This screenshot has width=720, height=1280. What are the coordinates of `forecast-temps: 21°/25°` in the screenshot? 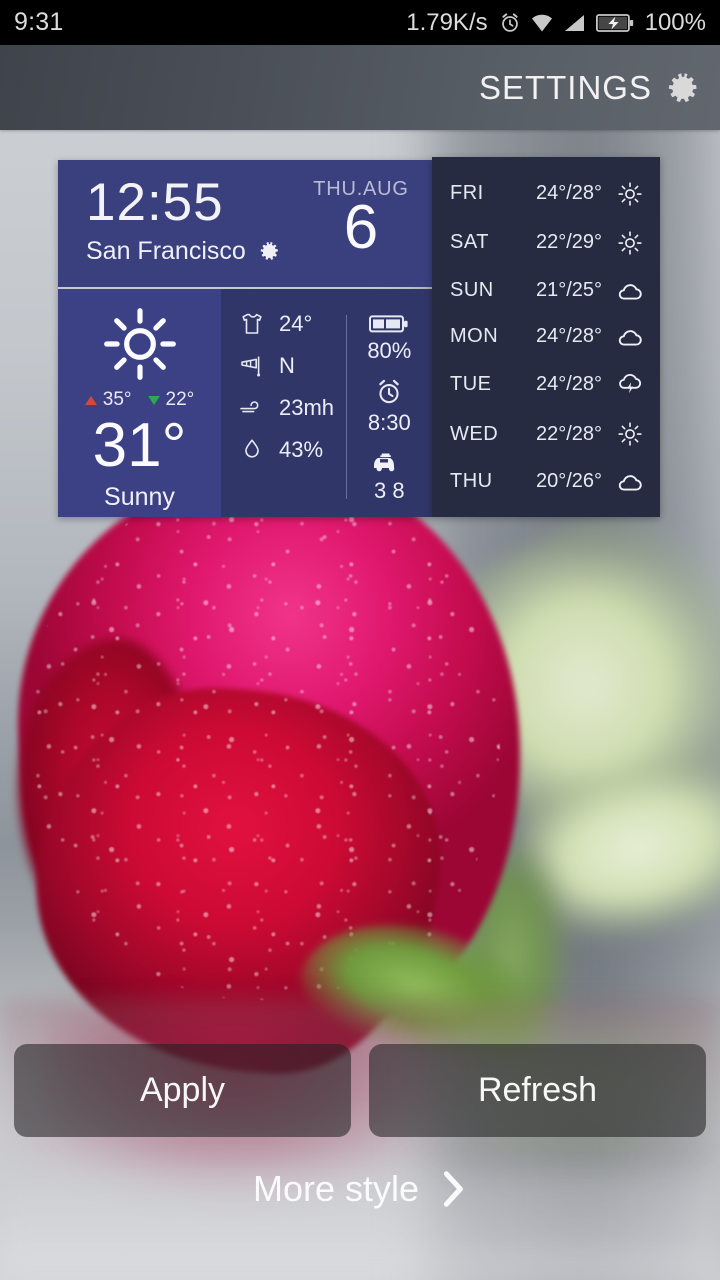 It's located at (568, 290).